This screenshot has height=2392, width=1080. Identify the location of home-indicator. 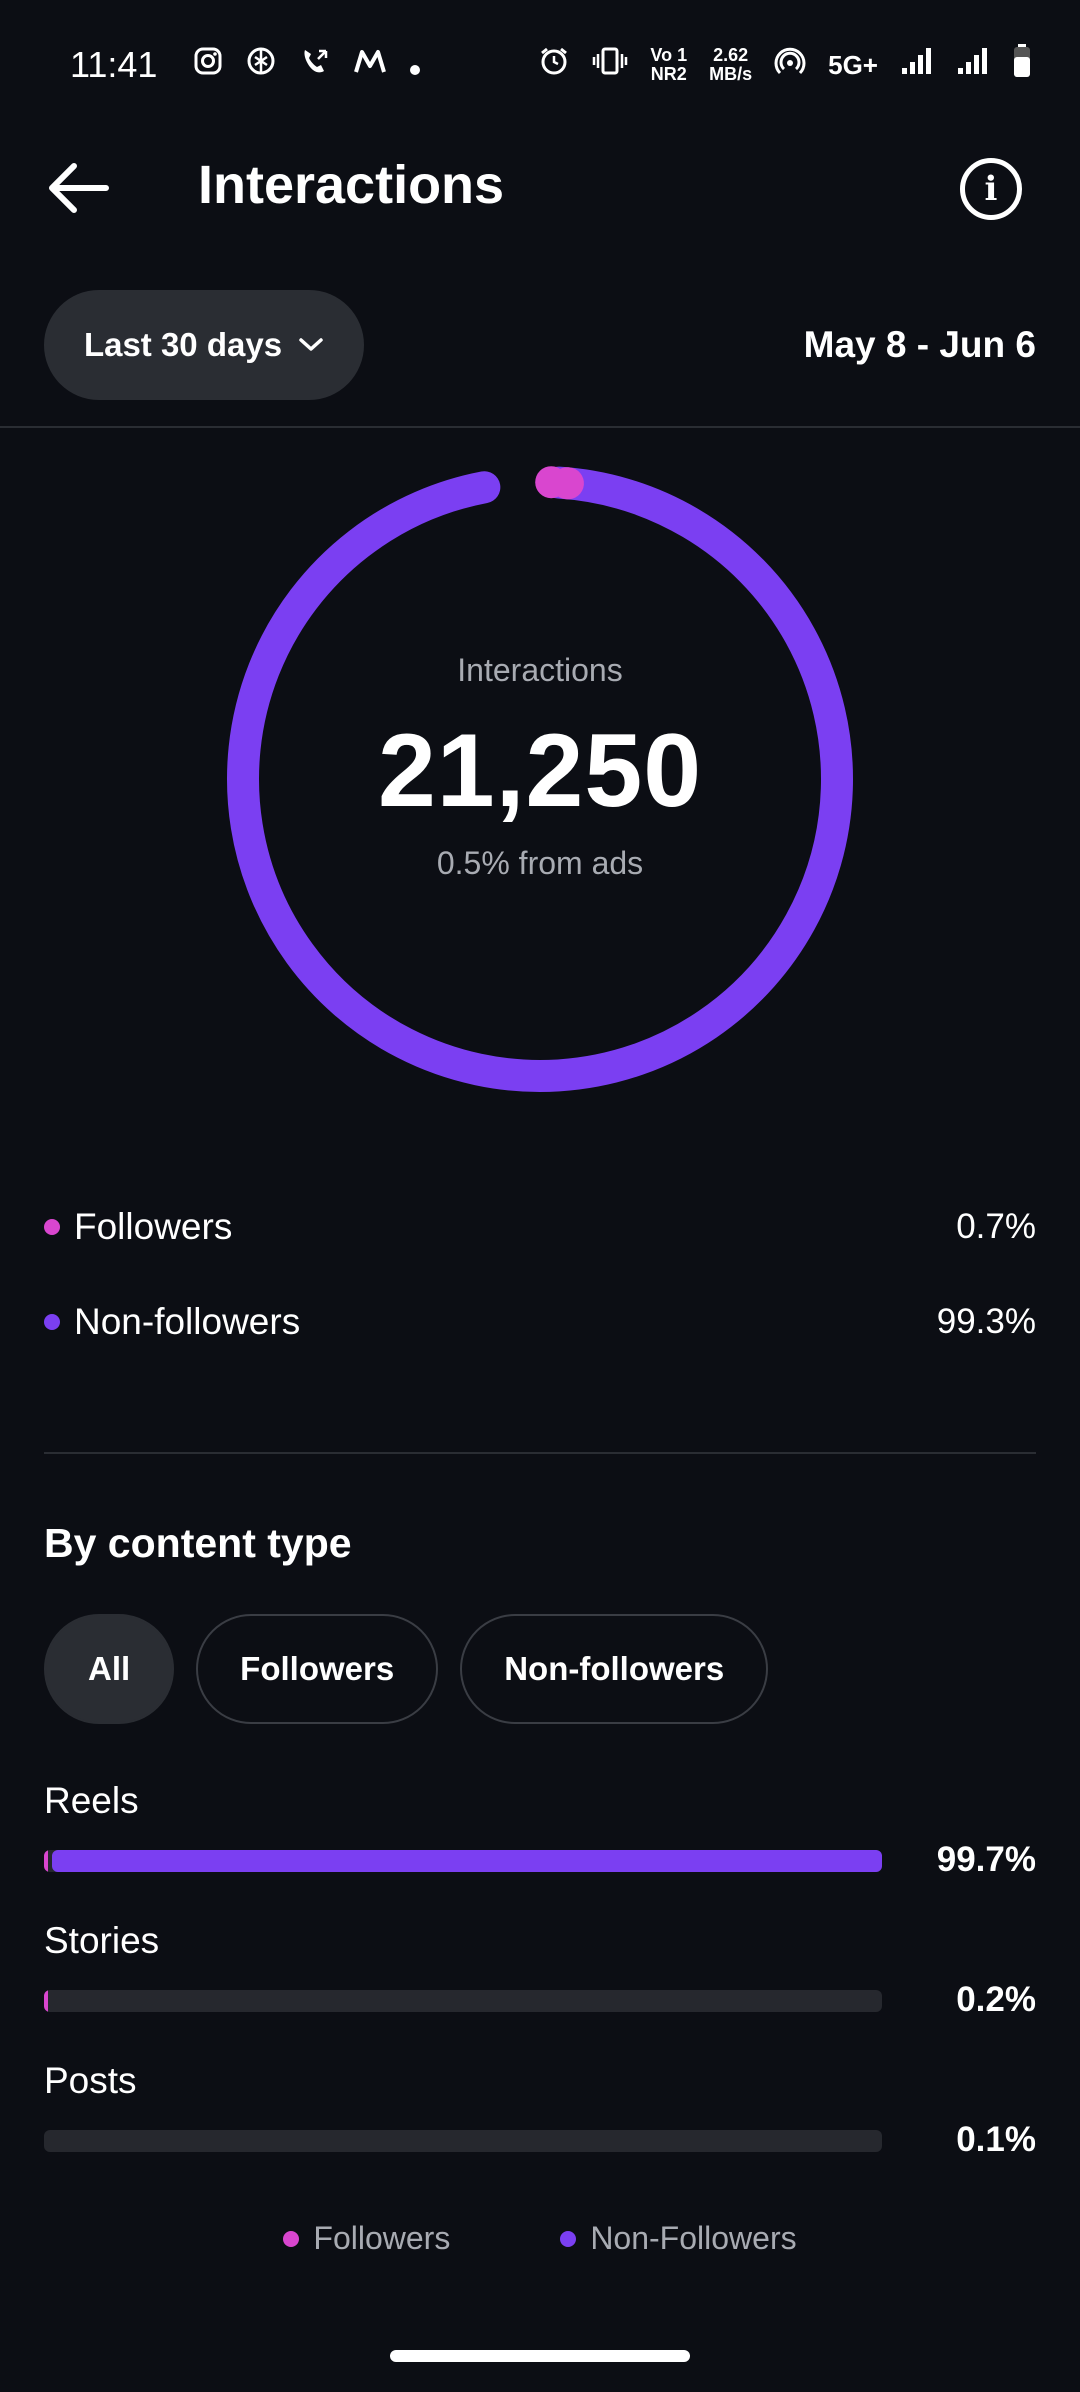
(540, 2356).